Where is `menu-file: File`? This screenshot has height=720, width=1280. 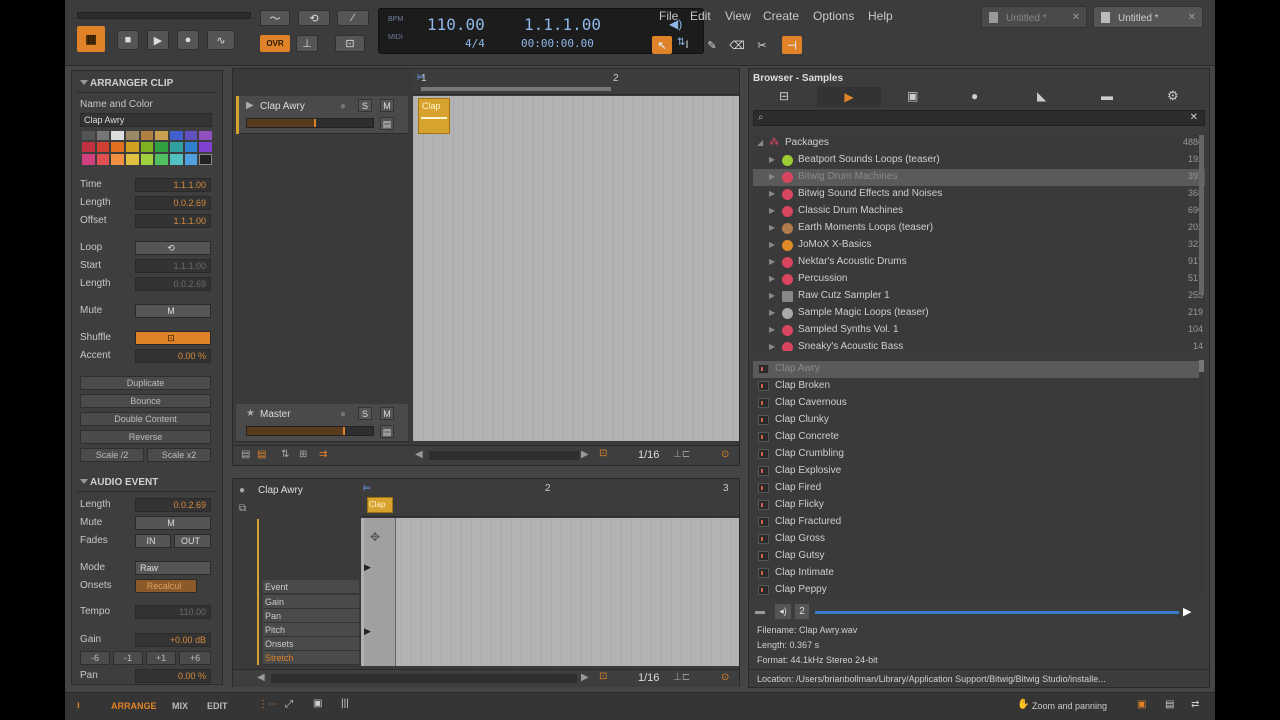 menu-file: File is located at coordinates (668, 16).